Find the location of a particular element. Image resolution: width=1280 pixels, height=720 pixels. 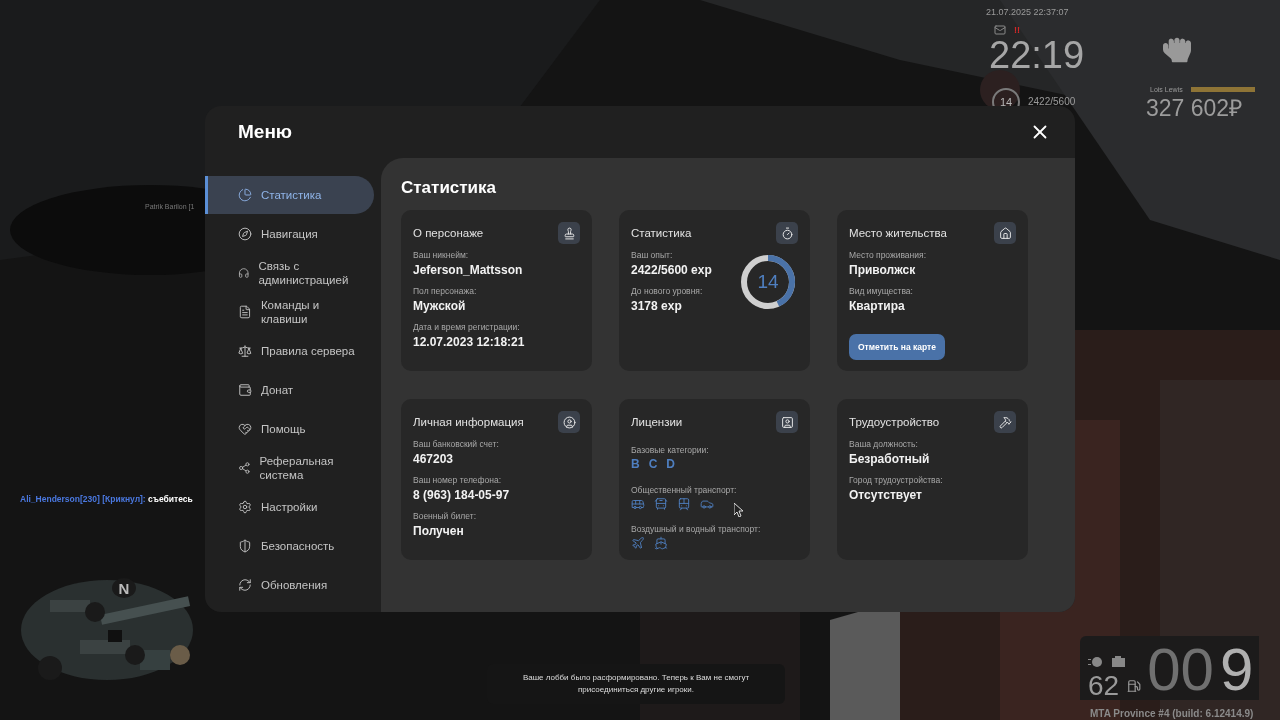

field-value: Безработный is located at coordinates (890, 459).